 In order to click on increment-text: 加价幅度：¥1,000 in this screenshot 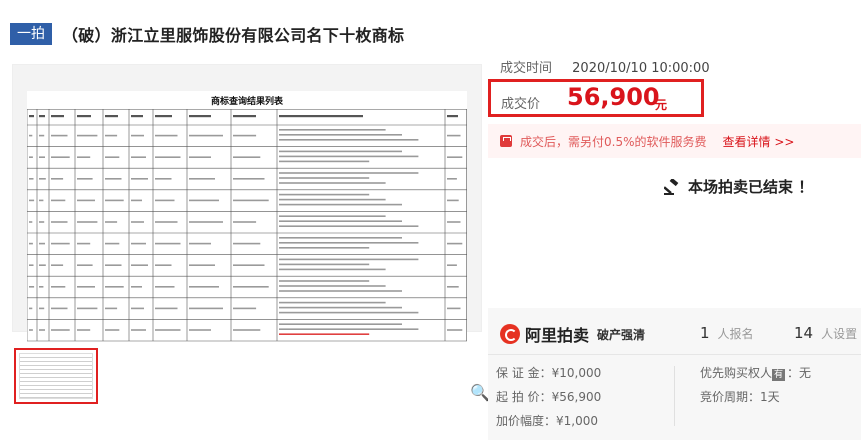, I will do `click(547, 421)`.